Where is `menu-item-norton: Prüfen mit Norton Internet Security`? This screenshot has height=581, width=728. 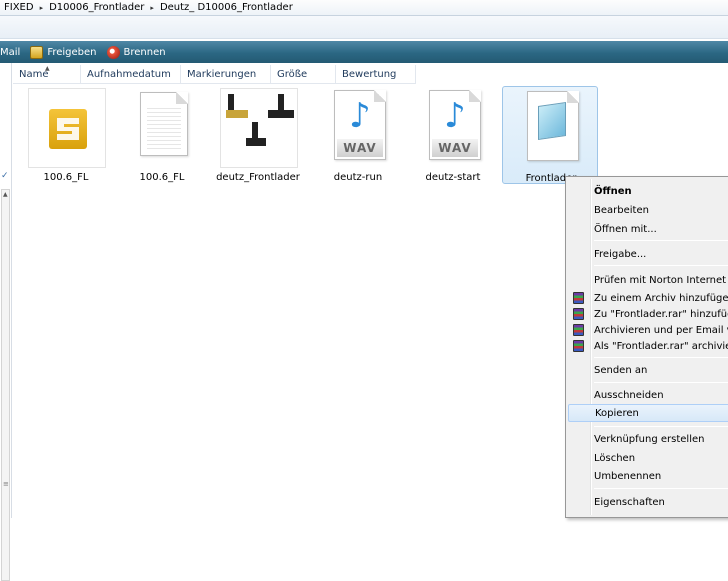
menu-item-norton: Prüfen mit Norton Internet Security is located at coordinates (648, 280).